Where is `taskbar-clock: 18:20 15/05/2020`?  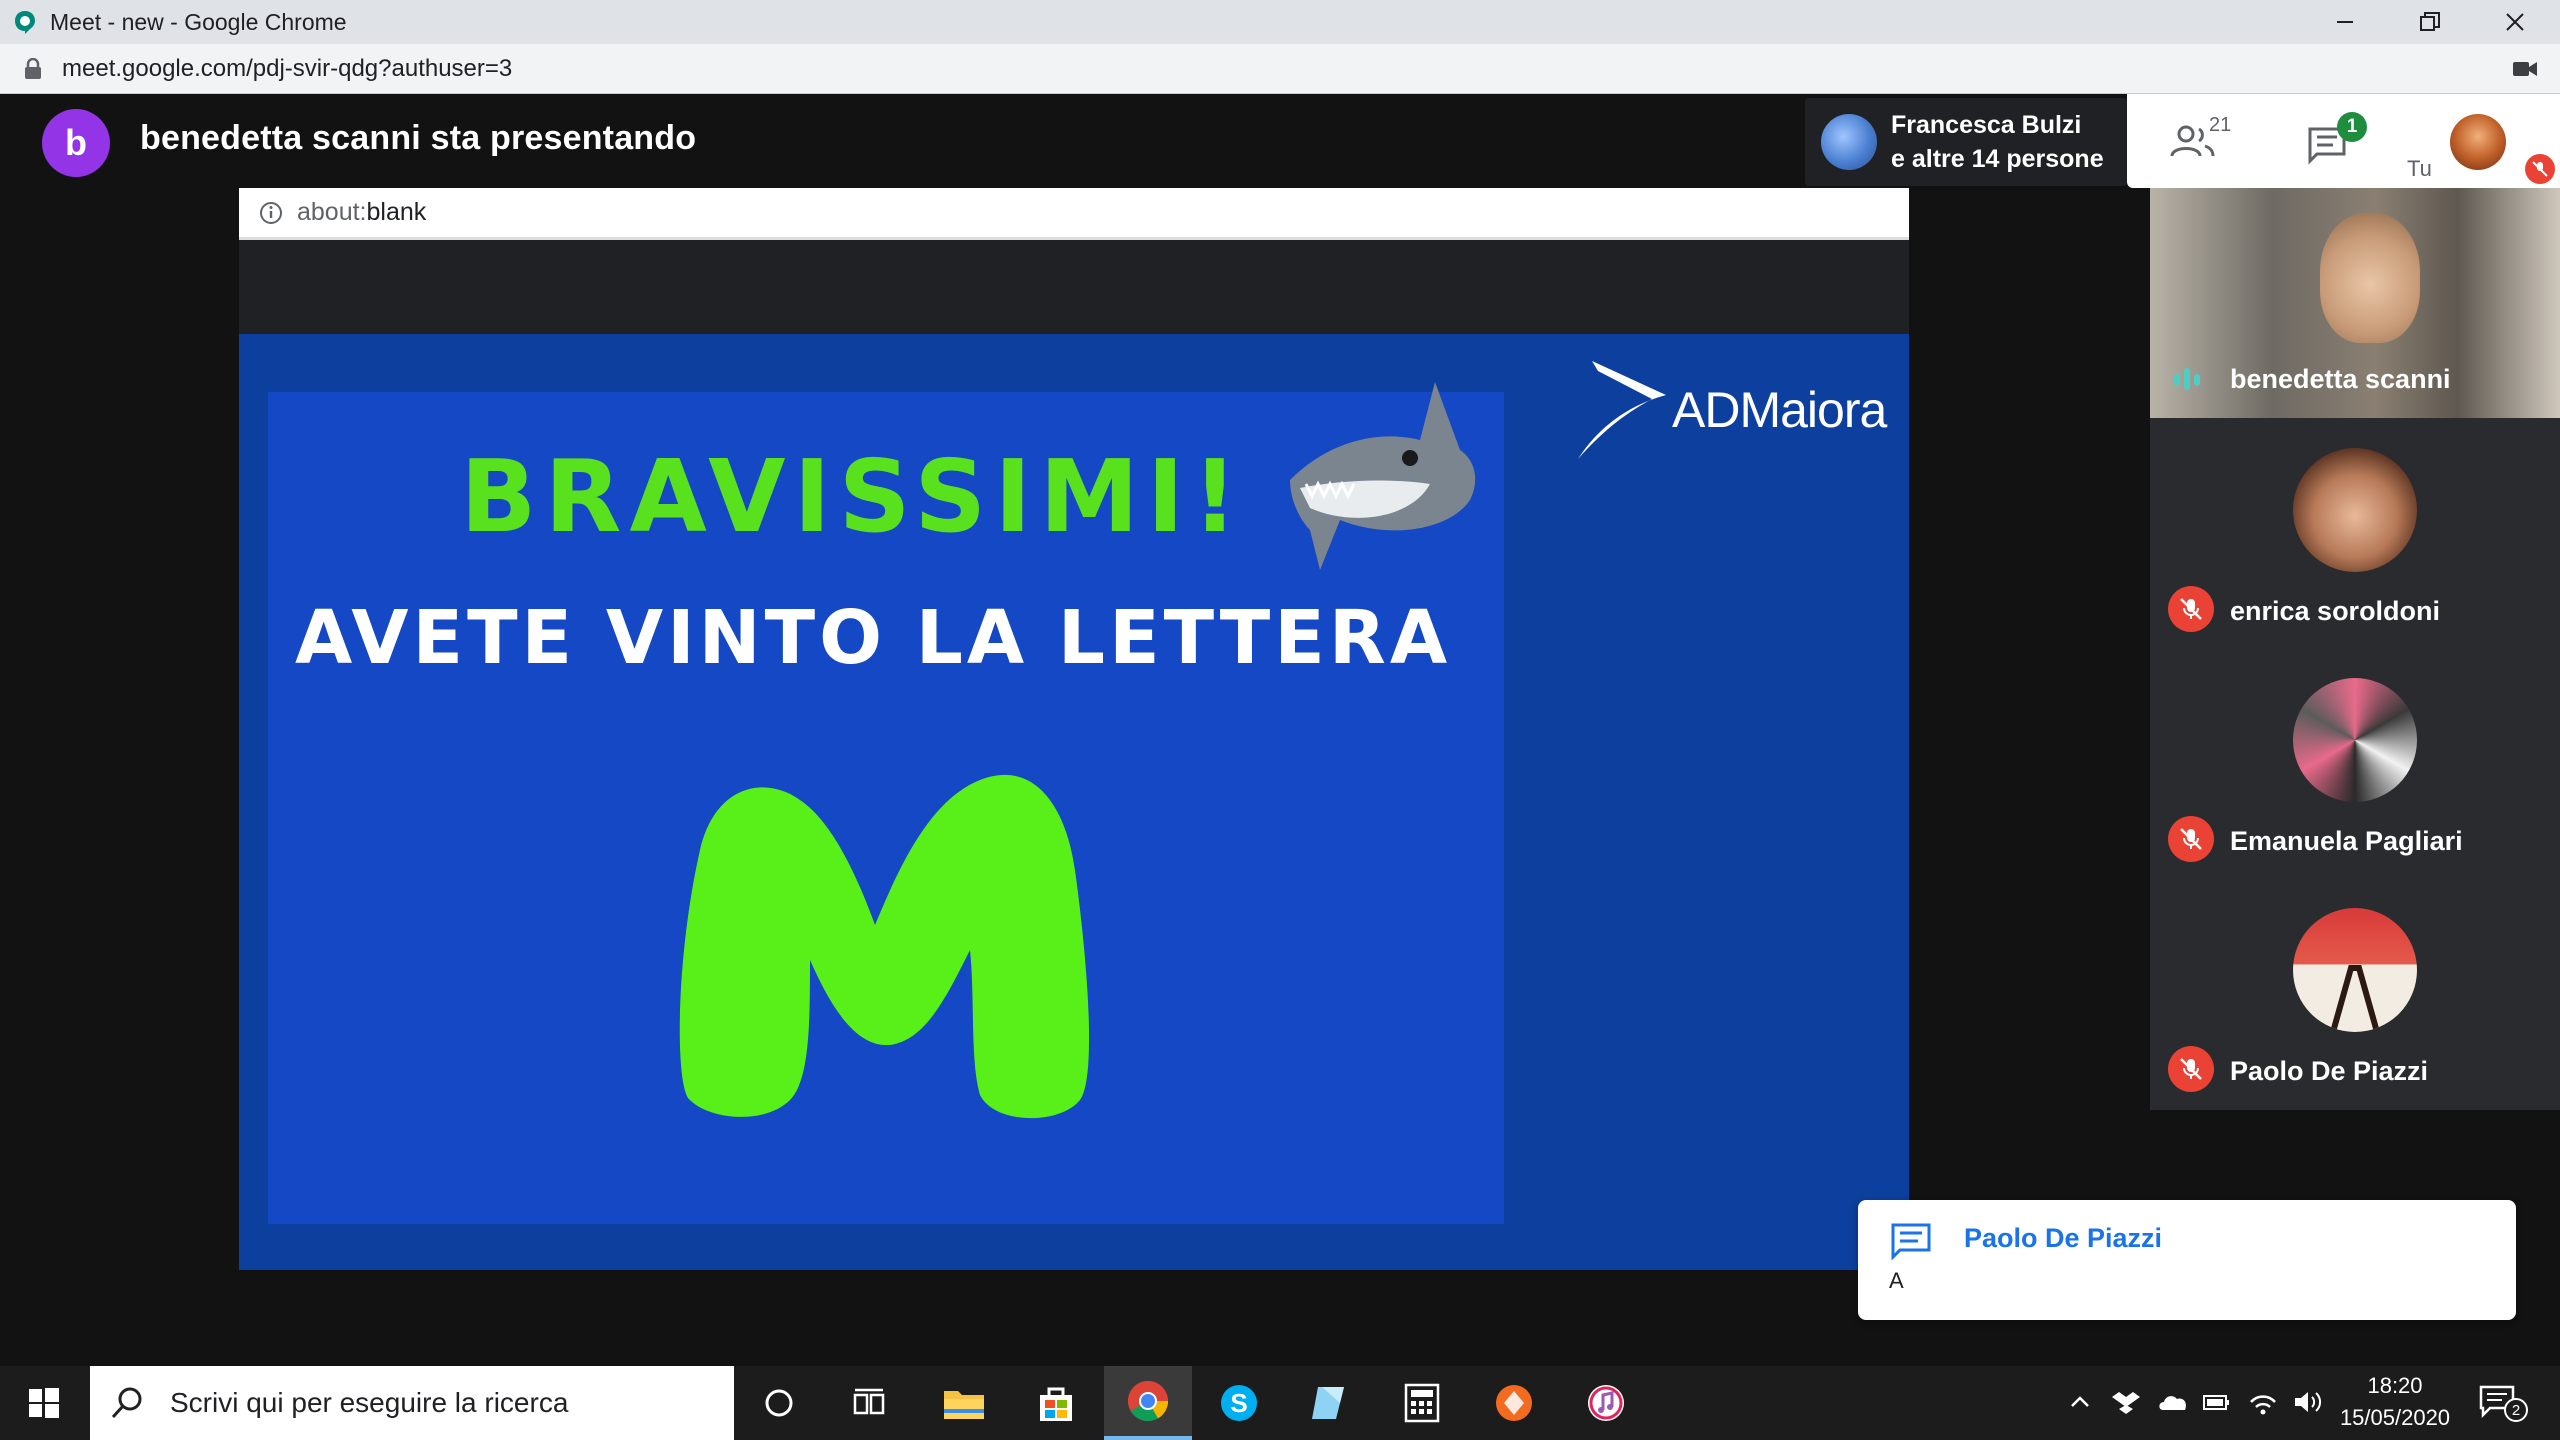 taskbar-clock: 18:20 15/05/2020 is located at coordinates (2395, 1402).